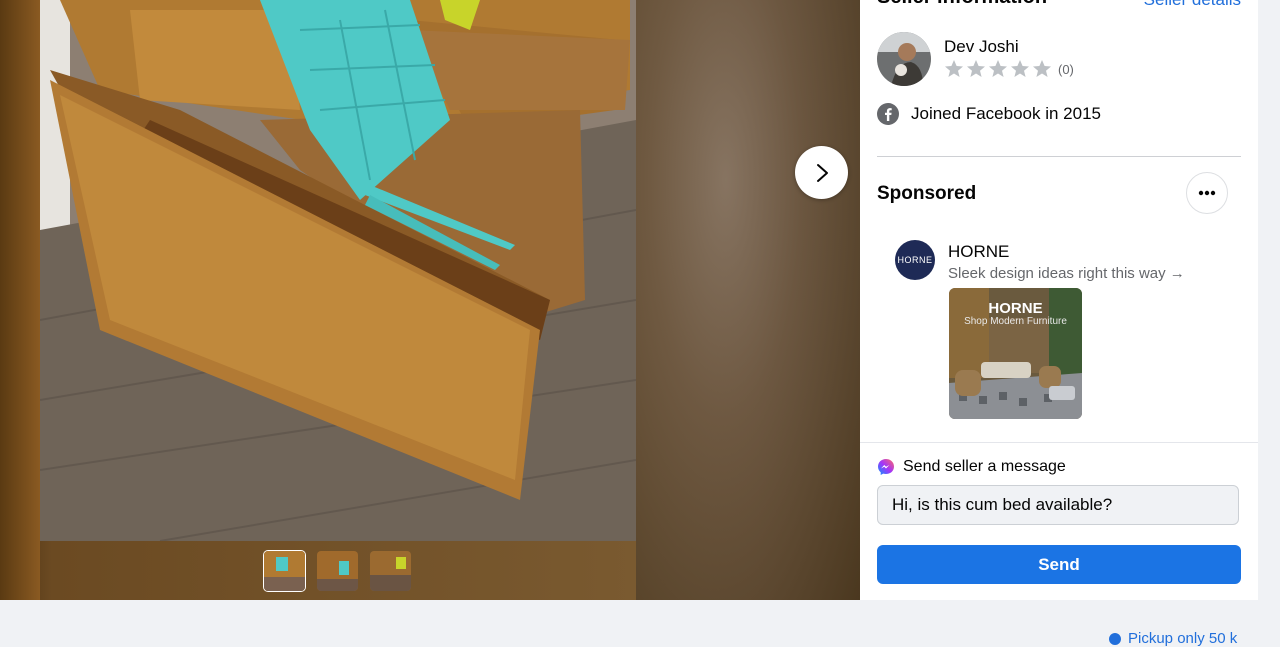 This screenshot has width=1280, height=647. I want to click on message-divider, so click(1059, 442).